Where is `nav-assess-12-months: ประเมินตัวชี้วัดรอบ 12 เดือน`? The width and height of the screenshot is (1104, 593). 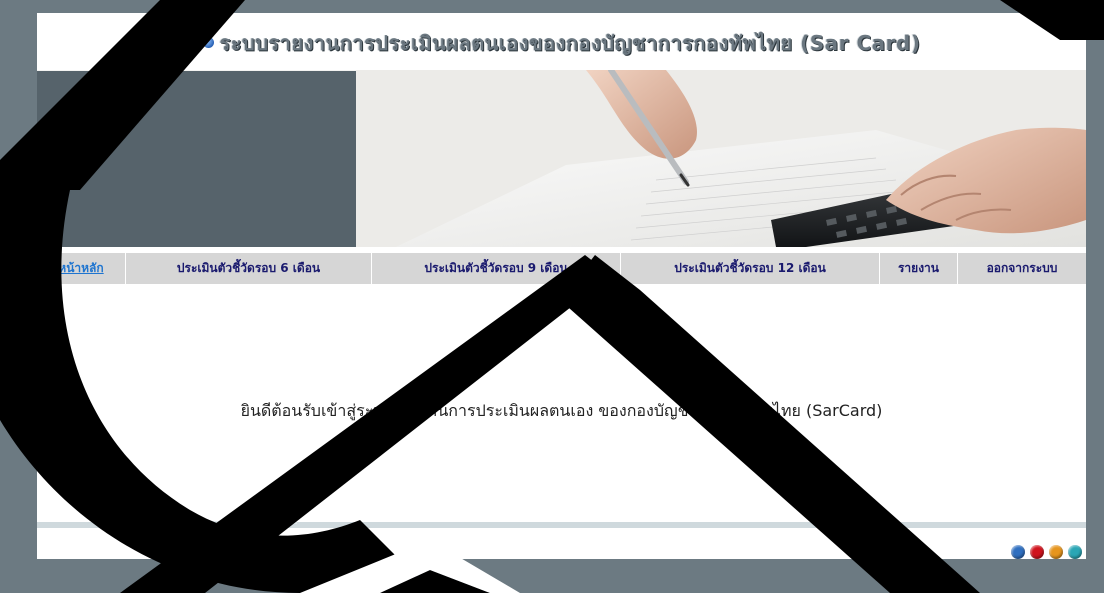
nav-assess-12-months: ประเมินตัวชี้วัดรอบ 12 เดือน is located at coordinates (750, 268).